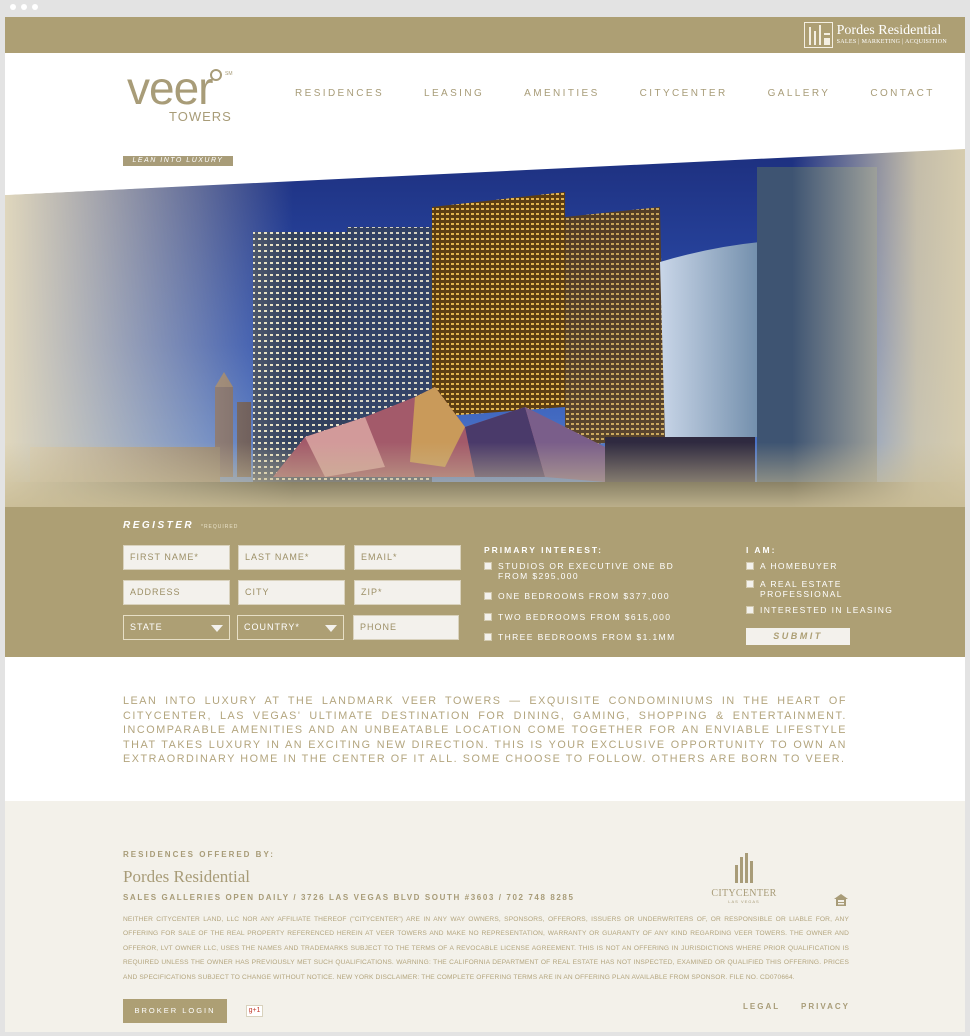  Describe the element at coordinates (761, 1006) in the screenshot. I see `legal-link: LEGAL` at that location.